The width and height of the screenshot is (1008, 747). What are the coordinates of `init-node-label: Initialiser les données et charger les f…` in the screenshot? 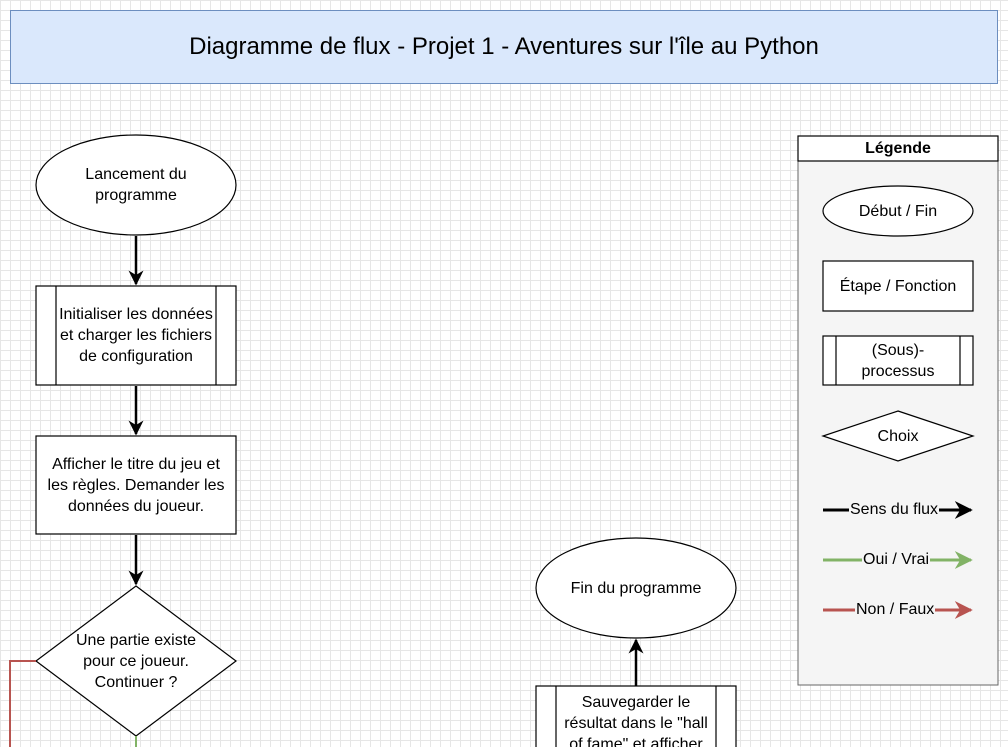 It's located at (136, 335).